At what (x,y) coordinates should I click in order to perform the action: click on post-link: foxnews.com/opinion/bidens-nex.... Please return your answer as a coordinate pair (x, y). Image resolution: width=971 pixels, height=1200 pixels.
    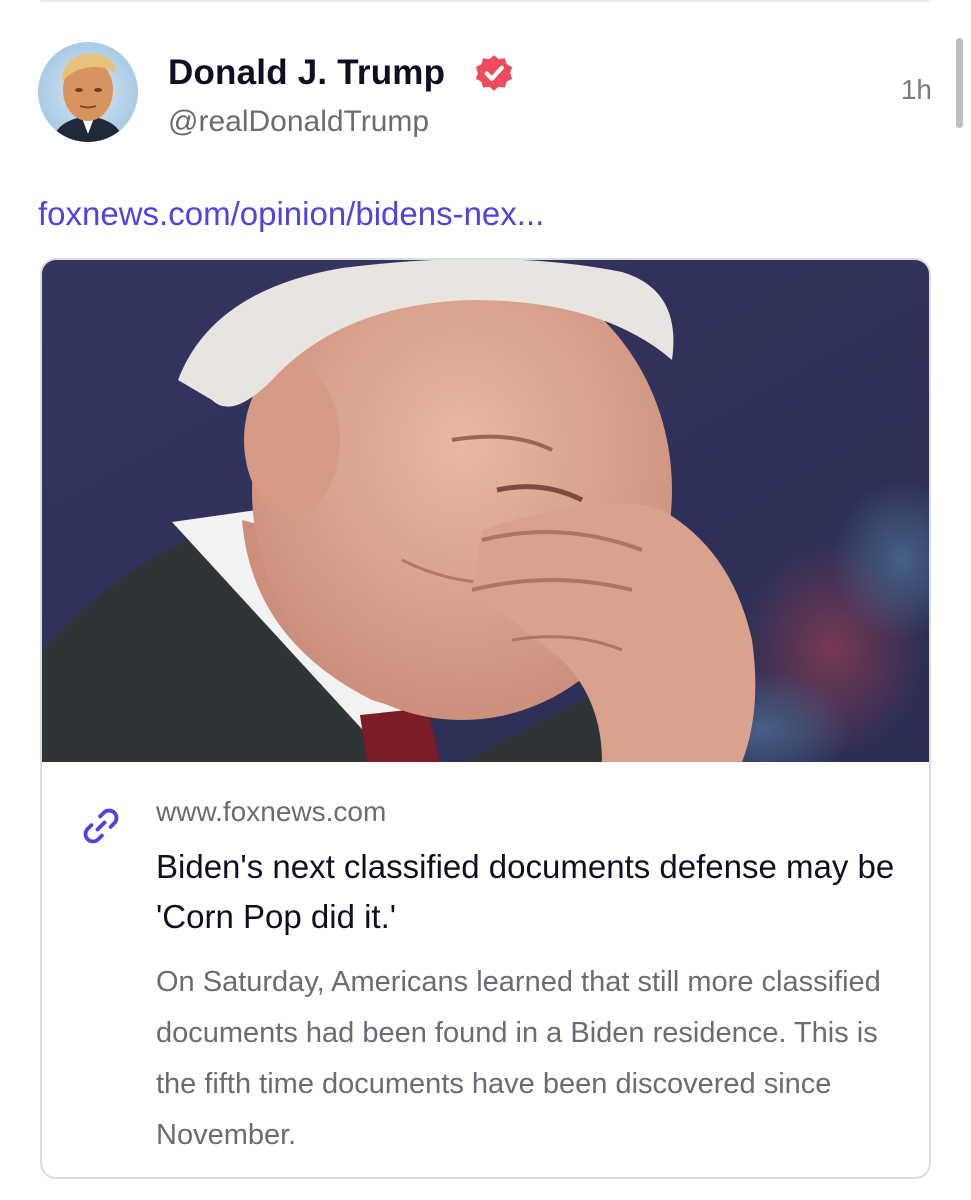
    Looking at the image, I should click on (291, 214).